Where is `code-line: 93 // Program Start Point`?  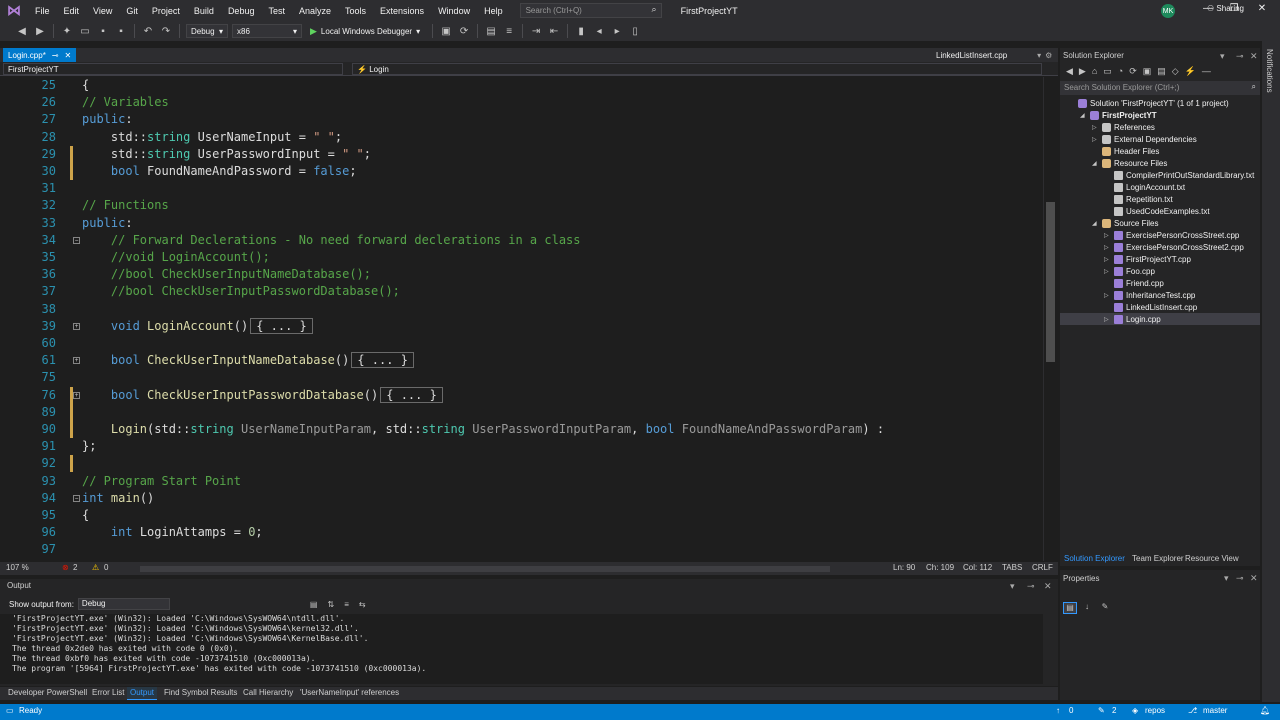
code-line: 93 // Program Start Point is located at coordinates (521, 481).